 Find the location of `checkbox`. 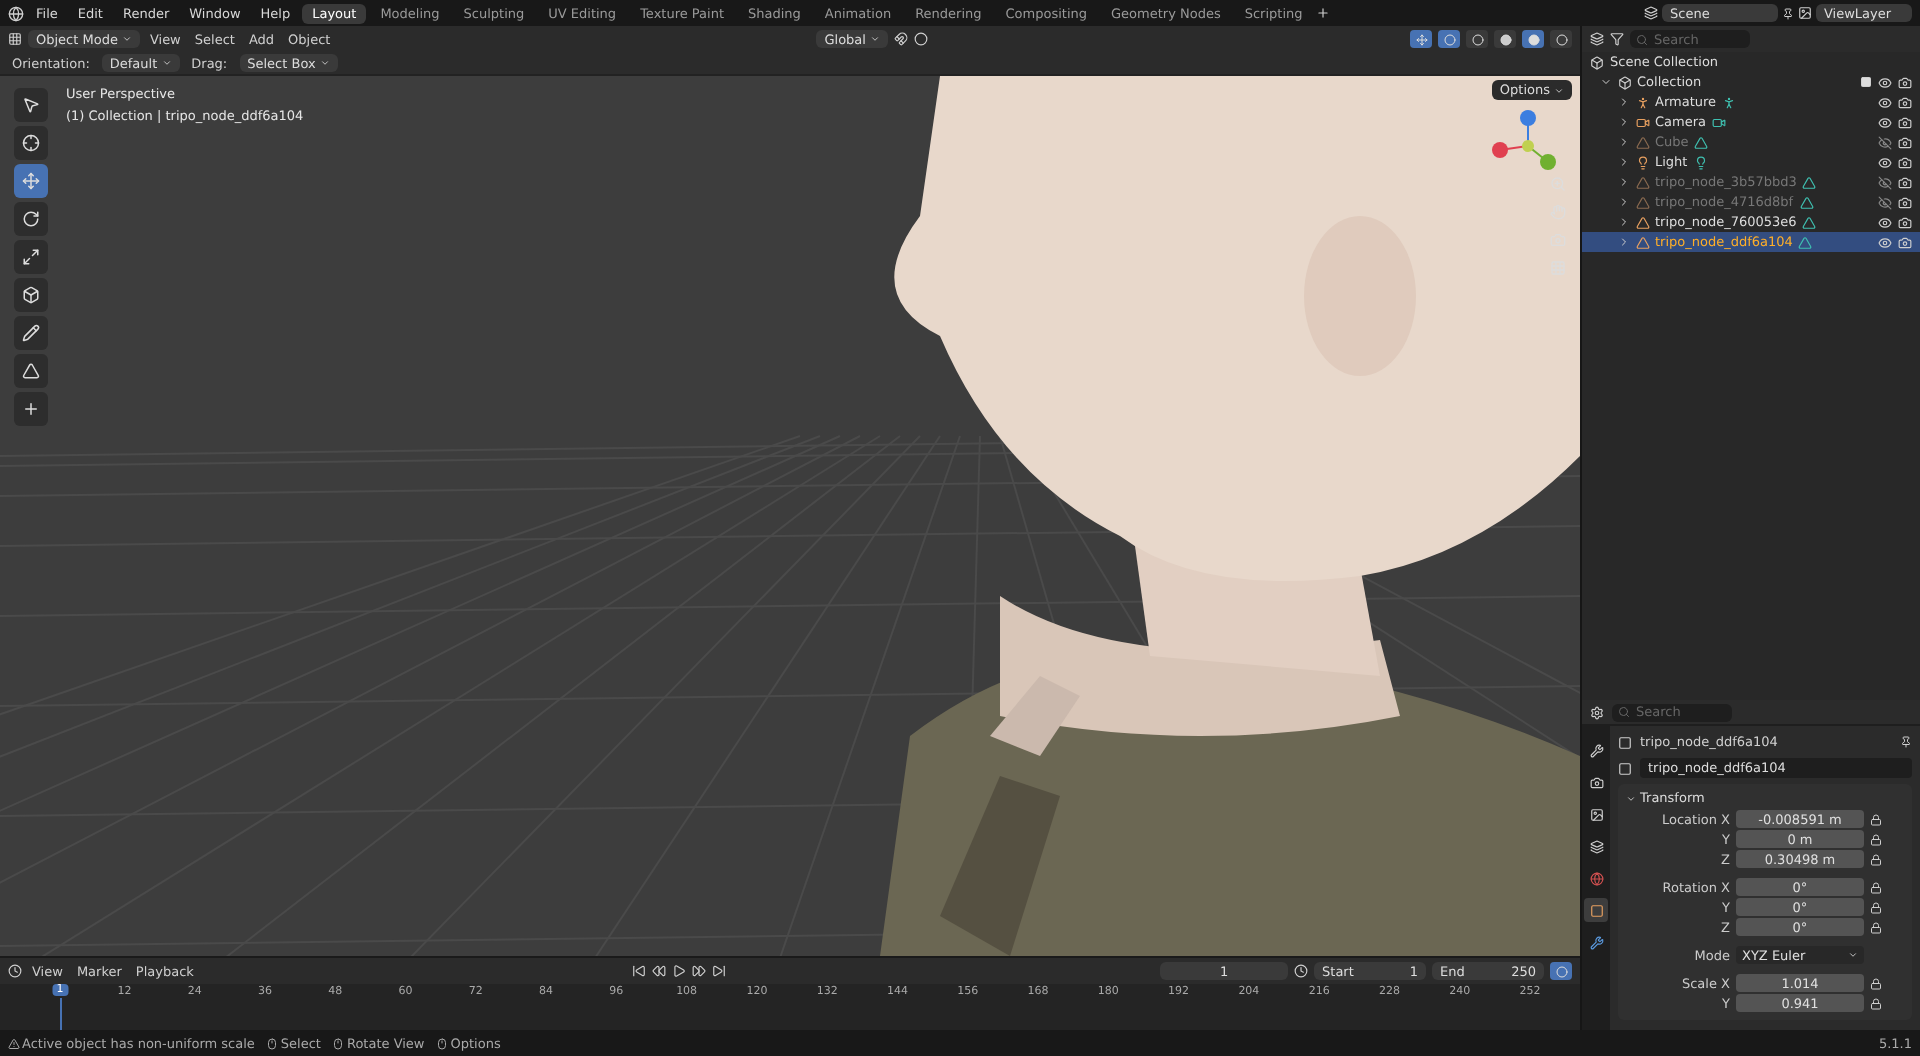

checkbox is located at coordinates (1866, 82).